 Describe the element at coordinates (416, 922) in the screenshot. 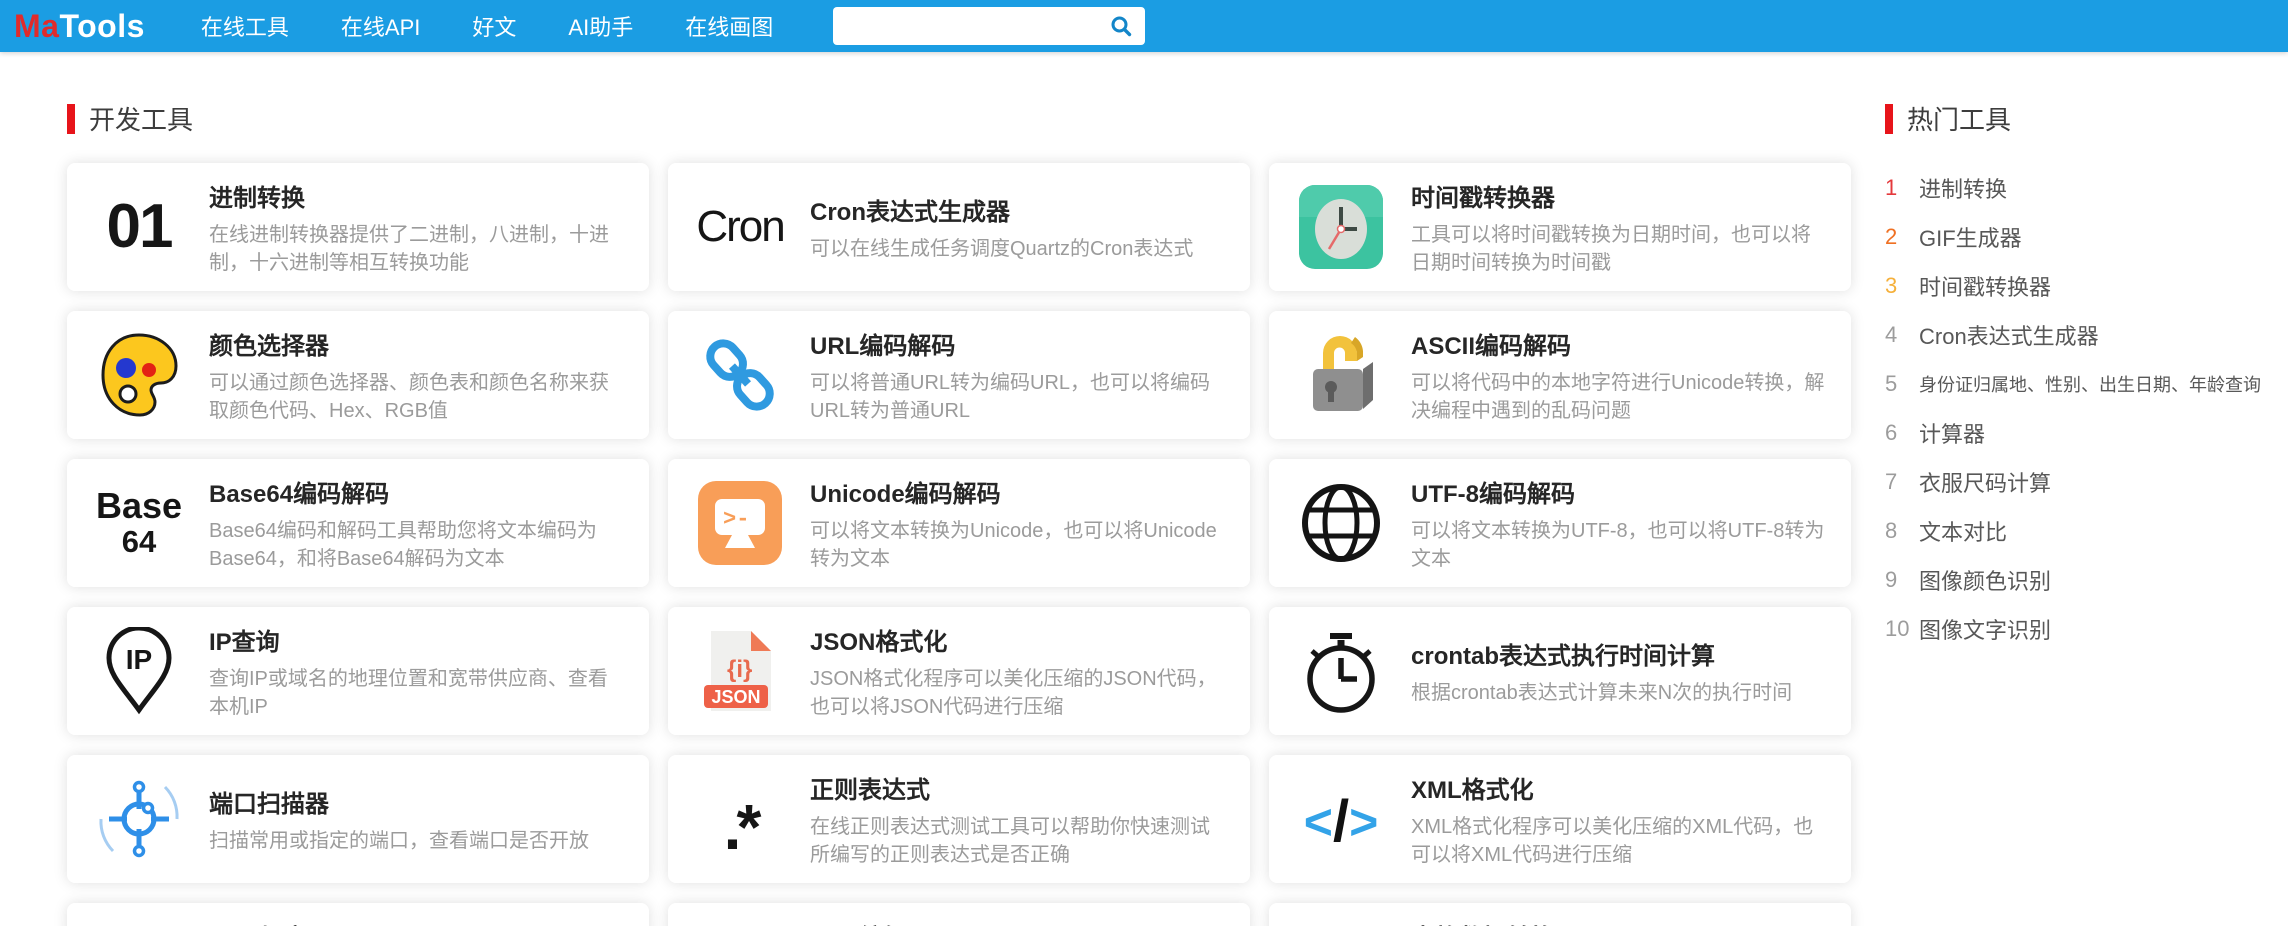

I see `tool-title: MD5加密` at that location.